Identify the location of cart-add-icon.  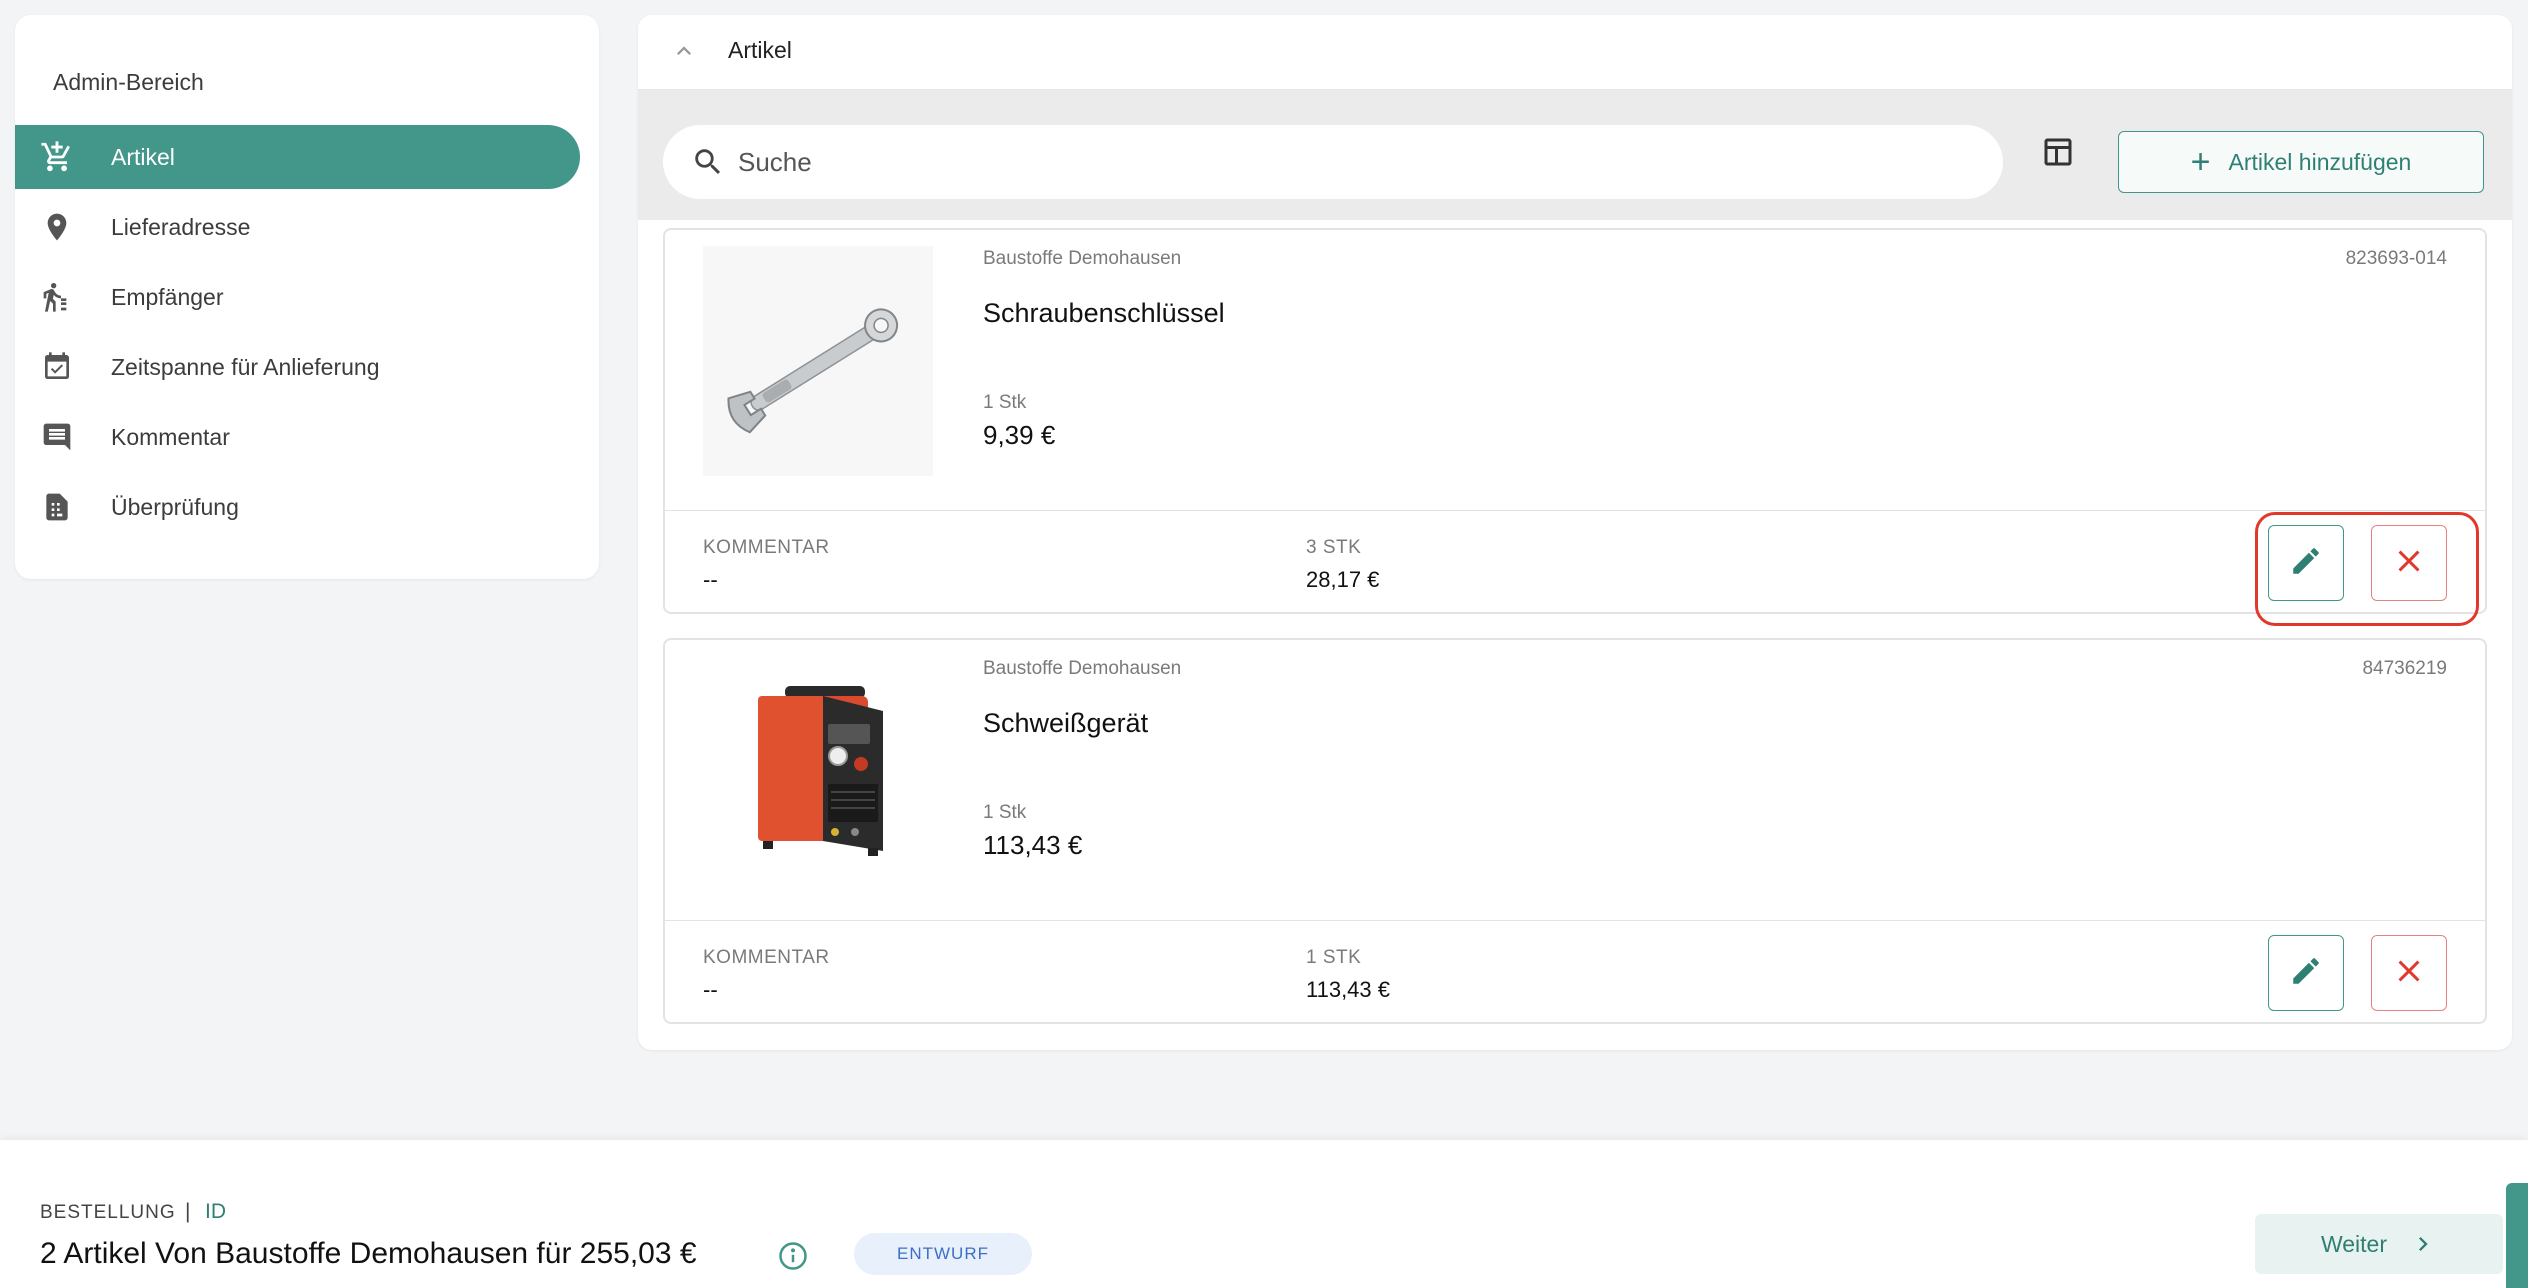
(57, 157).